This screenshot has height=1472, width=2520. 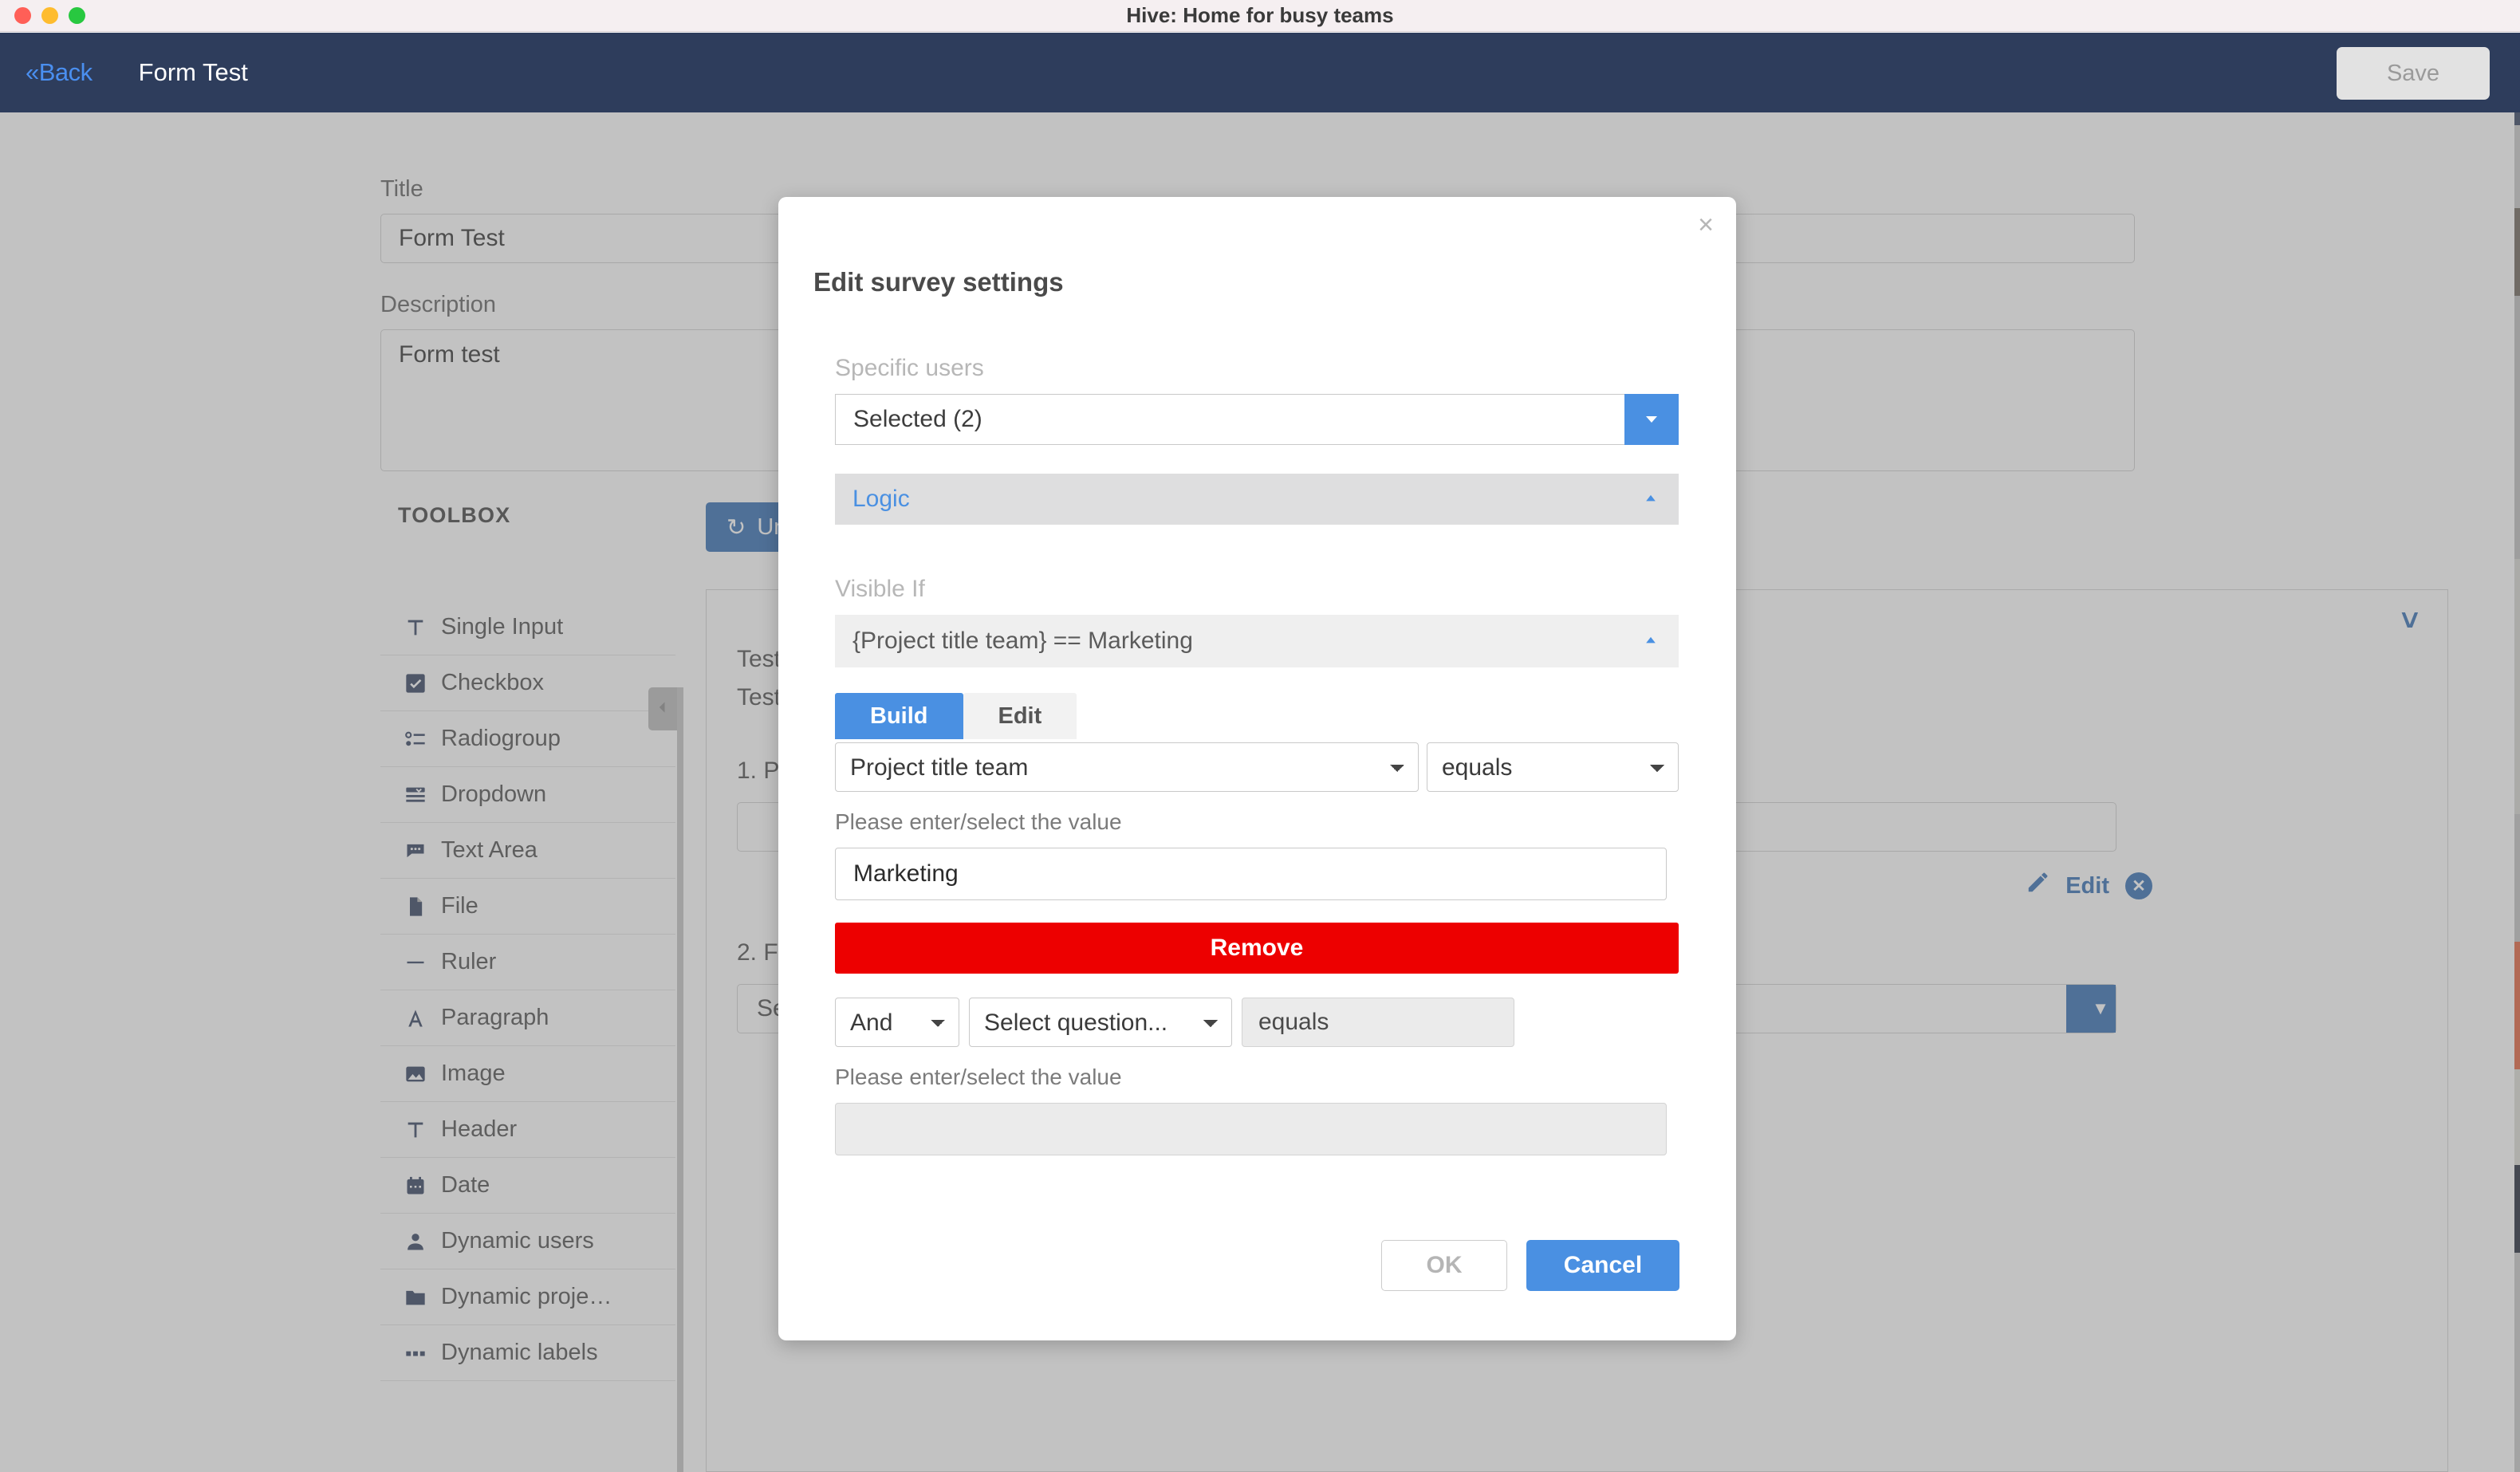 What do you see at coordinates (1444, 1265) in the screenshot?
I see `ok-button: OK` at bounding box center [1444, 1265].